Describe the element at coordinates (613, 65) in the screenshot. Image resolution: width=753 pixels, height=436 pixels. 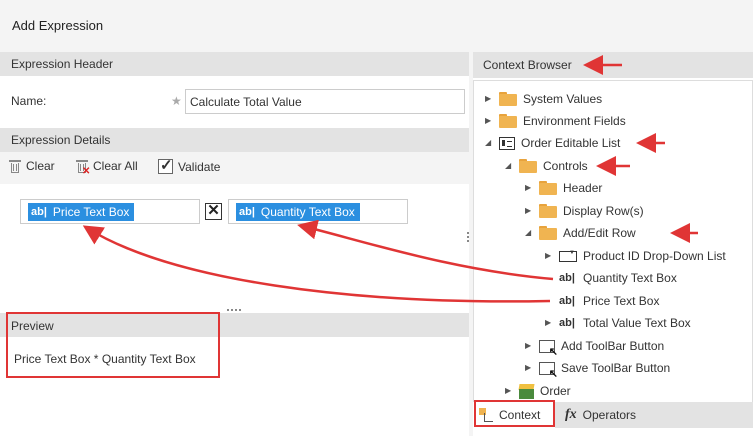
I see `context-browser-header: Context Browser` at that location.